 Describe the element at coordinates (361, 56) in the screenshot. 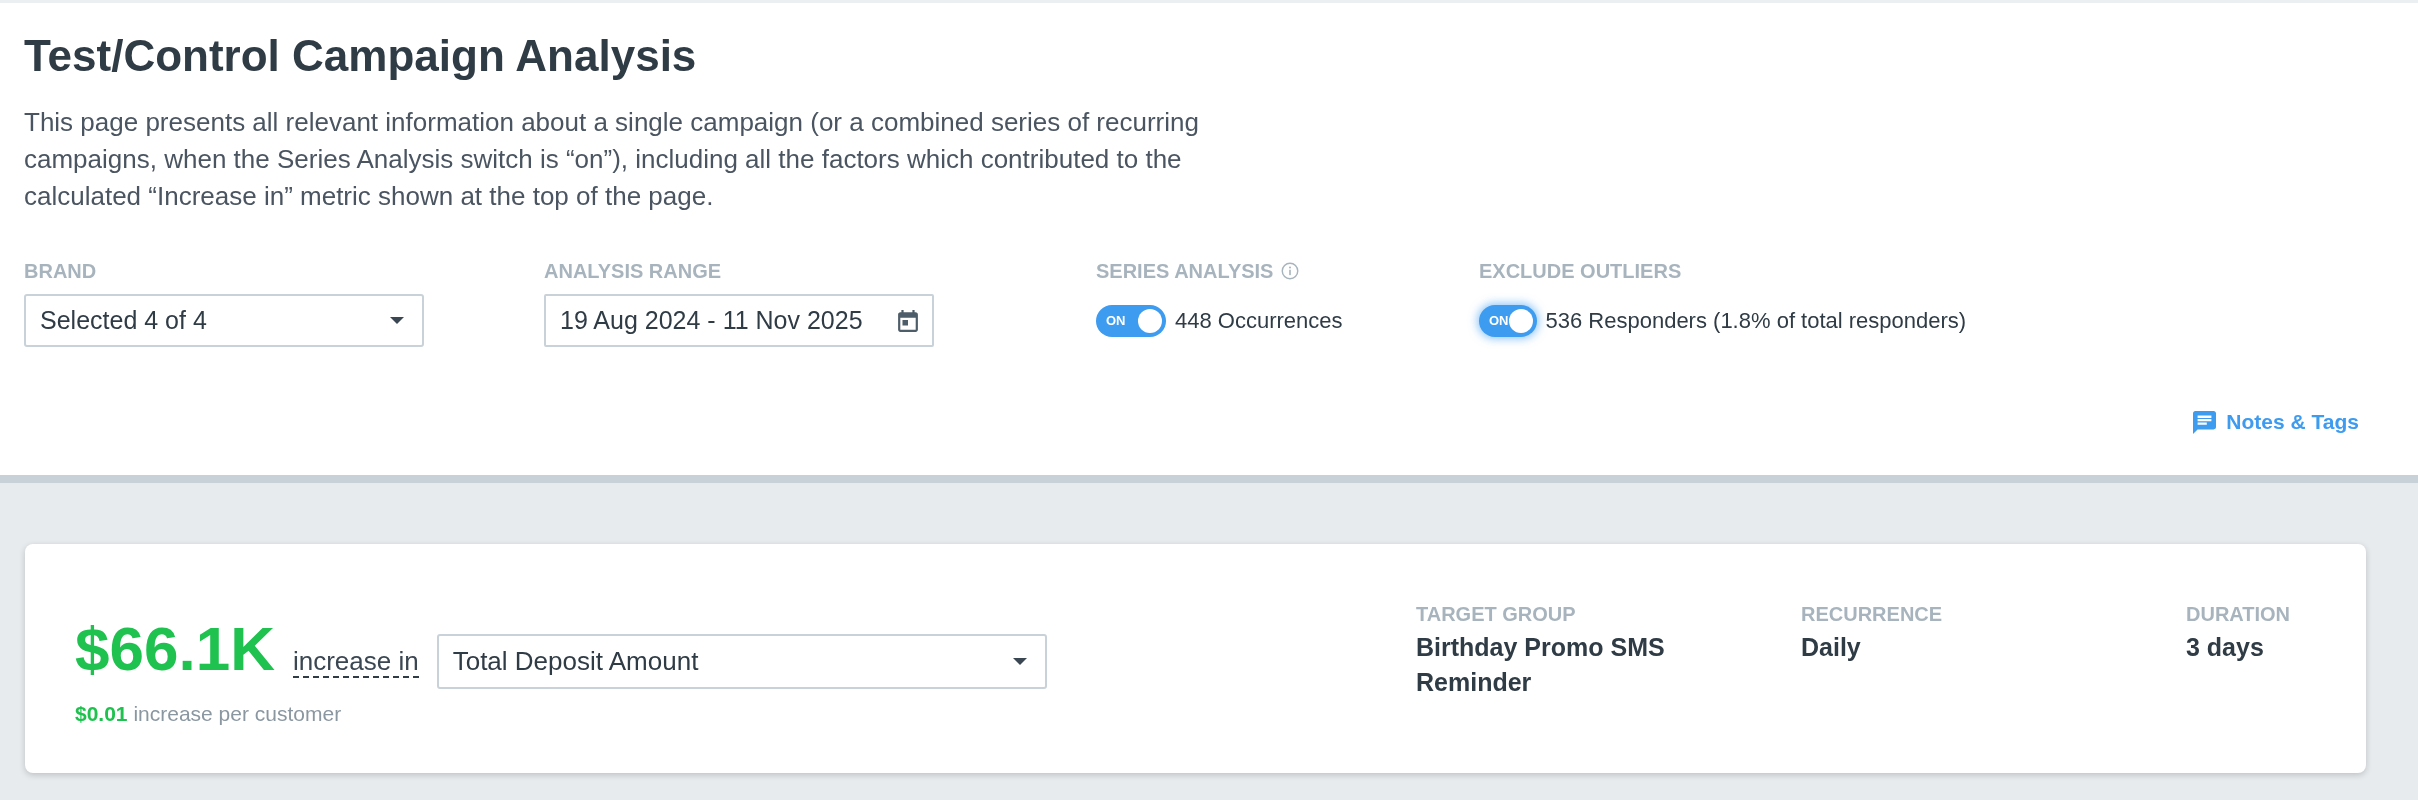

I see `page-title: Test/Control Campaign Analysis` at that location.